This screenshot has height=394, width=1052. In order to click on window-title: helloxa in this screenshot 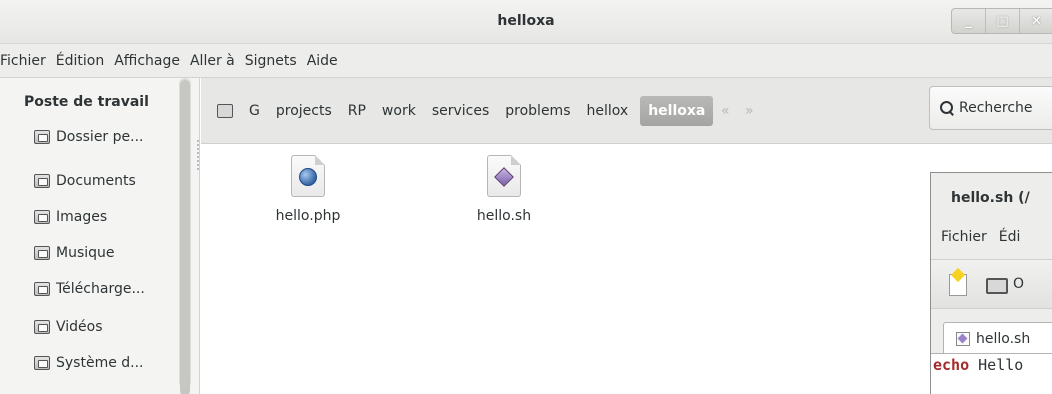, I will do `click(526, 21)`.